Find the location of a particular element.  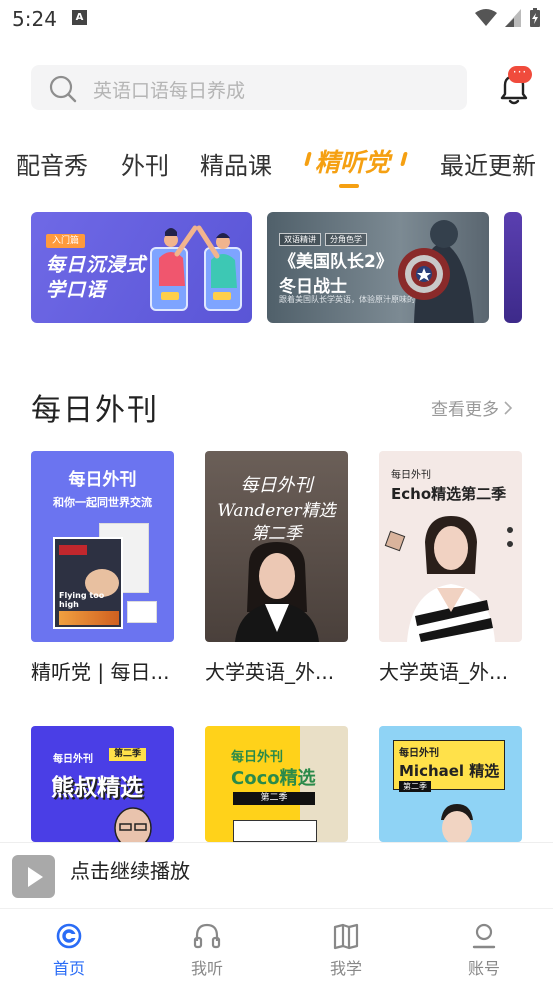

nav-learn: 我学 is located at coordinates (346, 950).